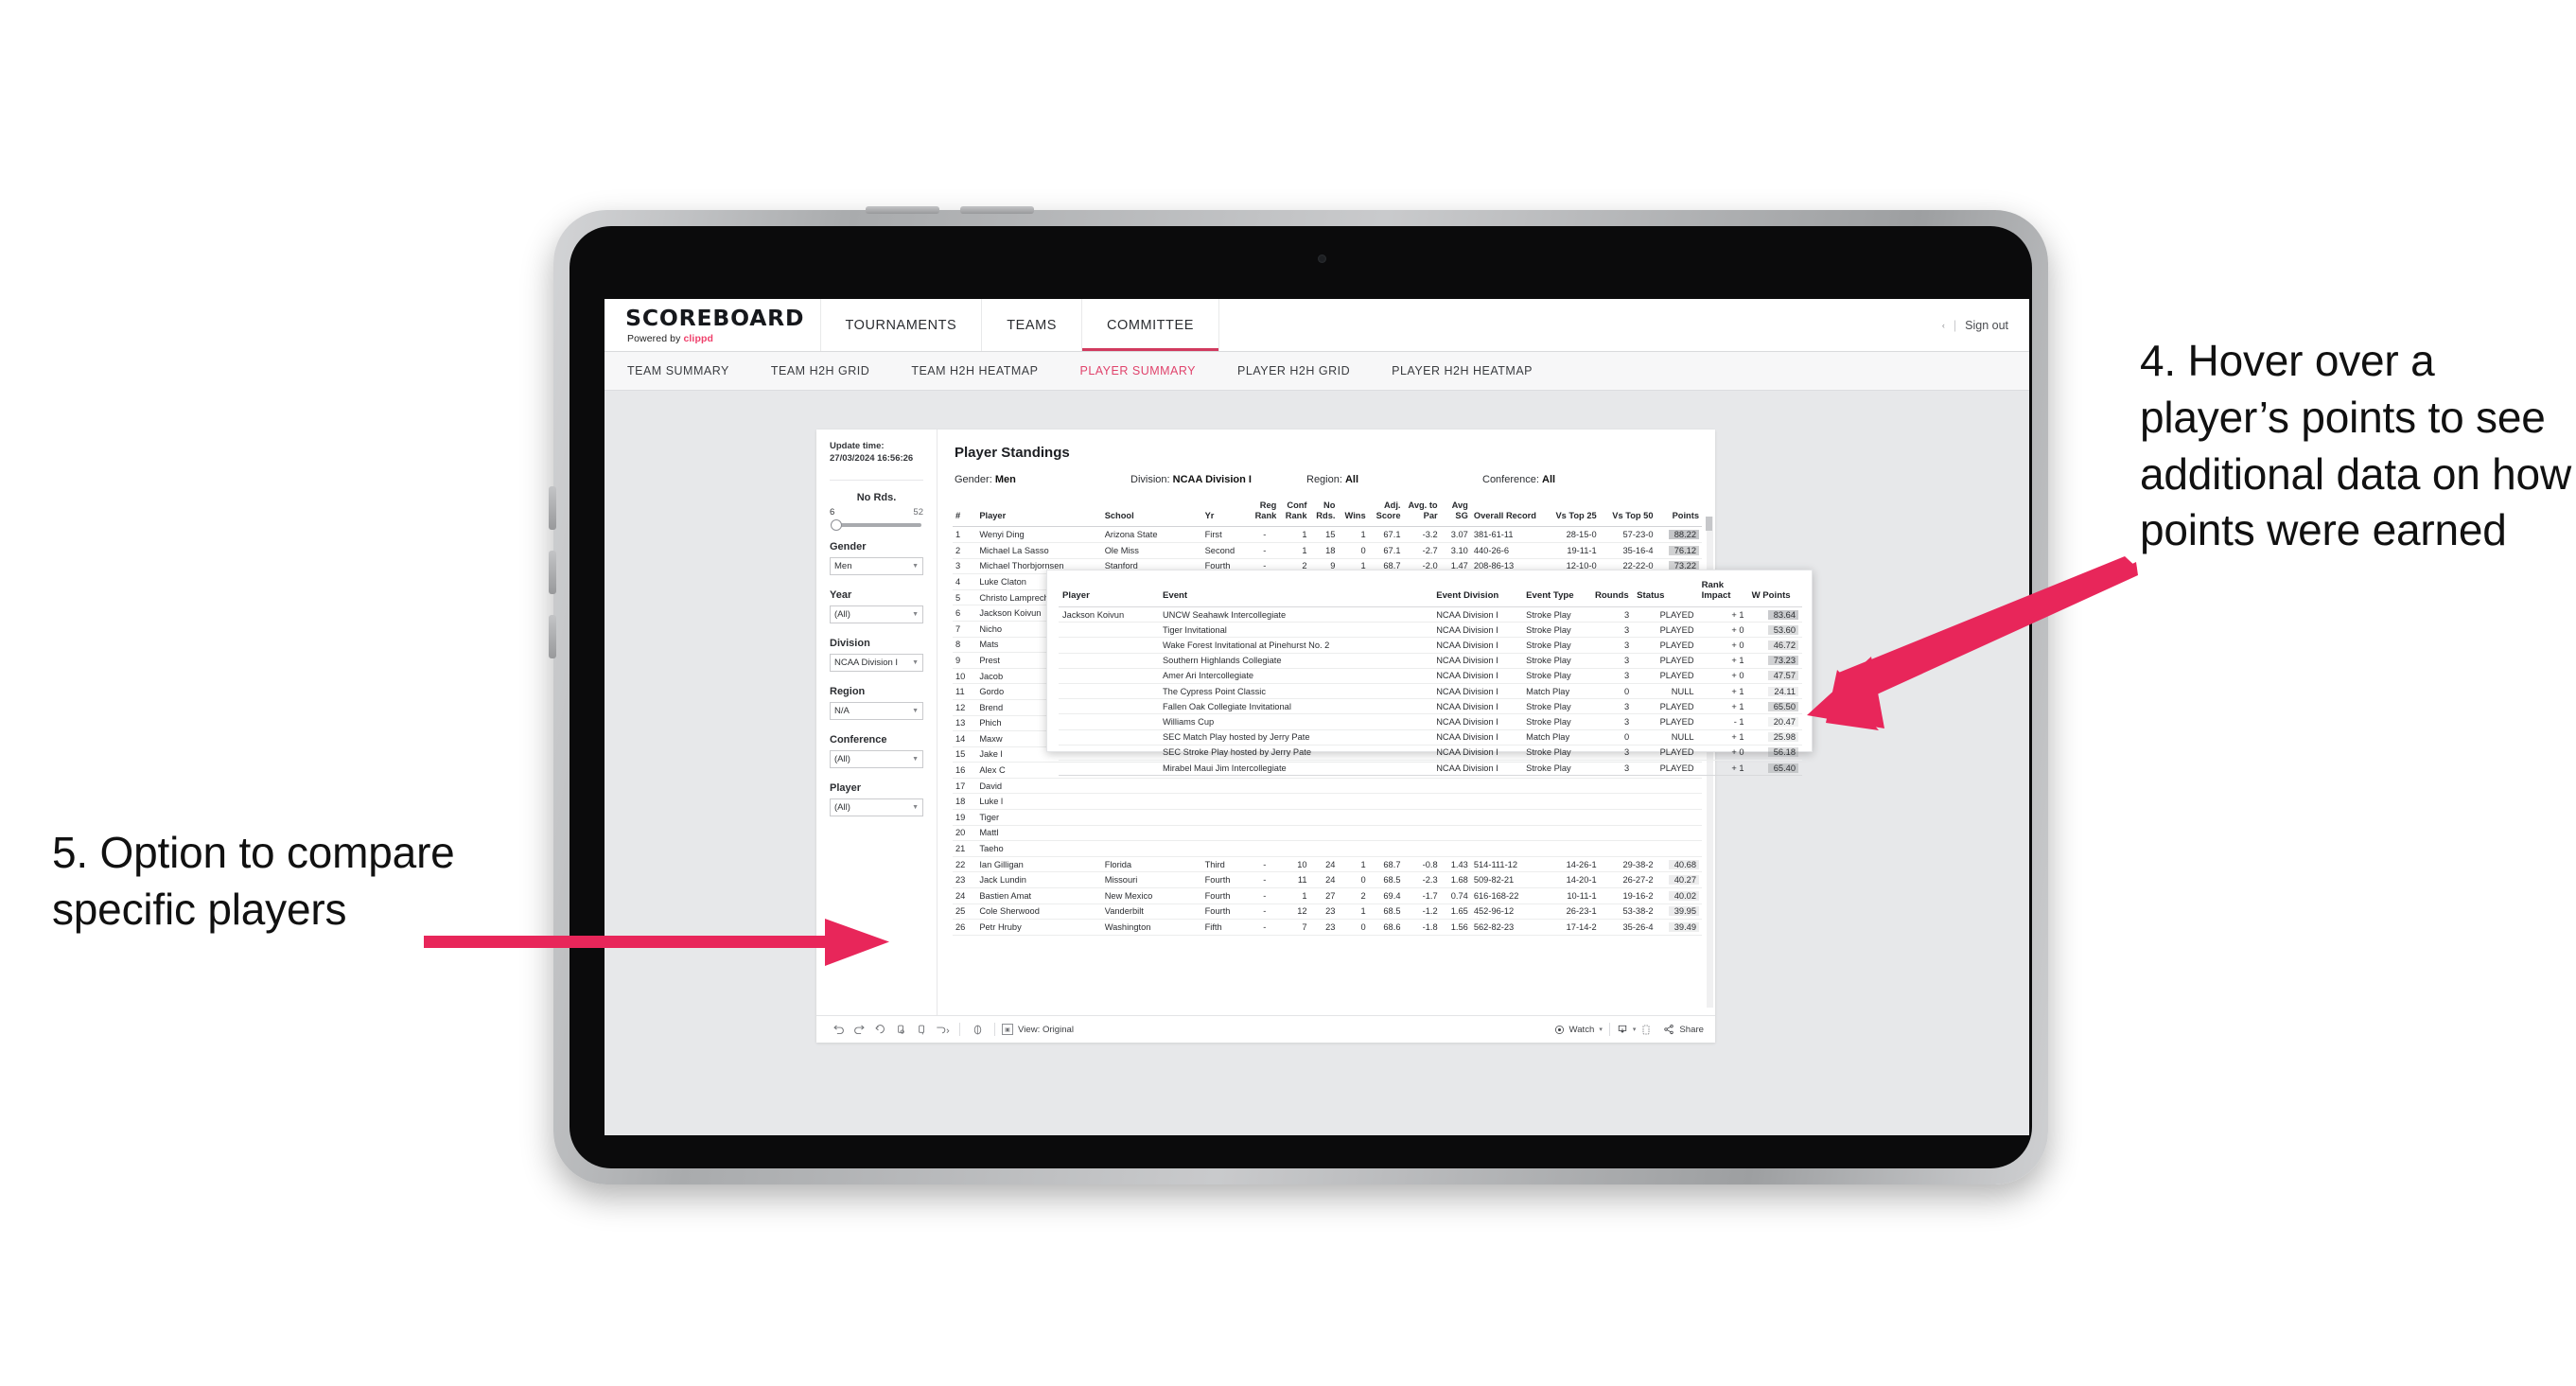 Image resolution: width=2576 pixels, height=1386 pixels. I want to click on brand-logo: SCOREBOARD Powered by clippd, so click(713, 325).